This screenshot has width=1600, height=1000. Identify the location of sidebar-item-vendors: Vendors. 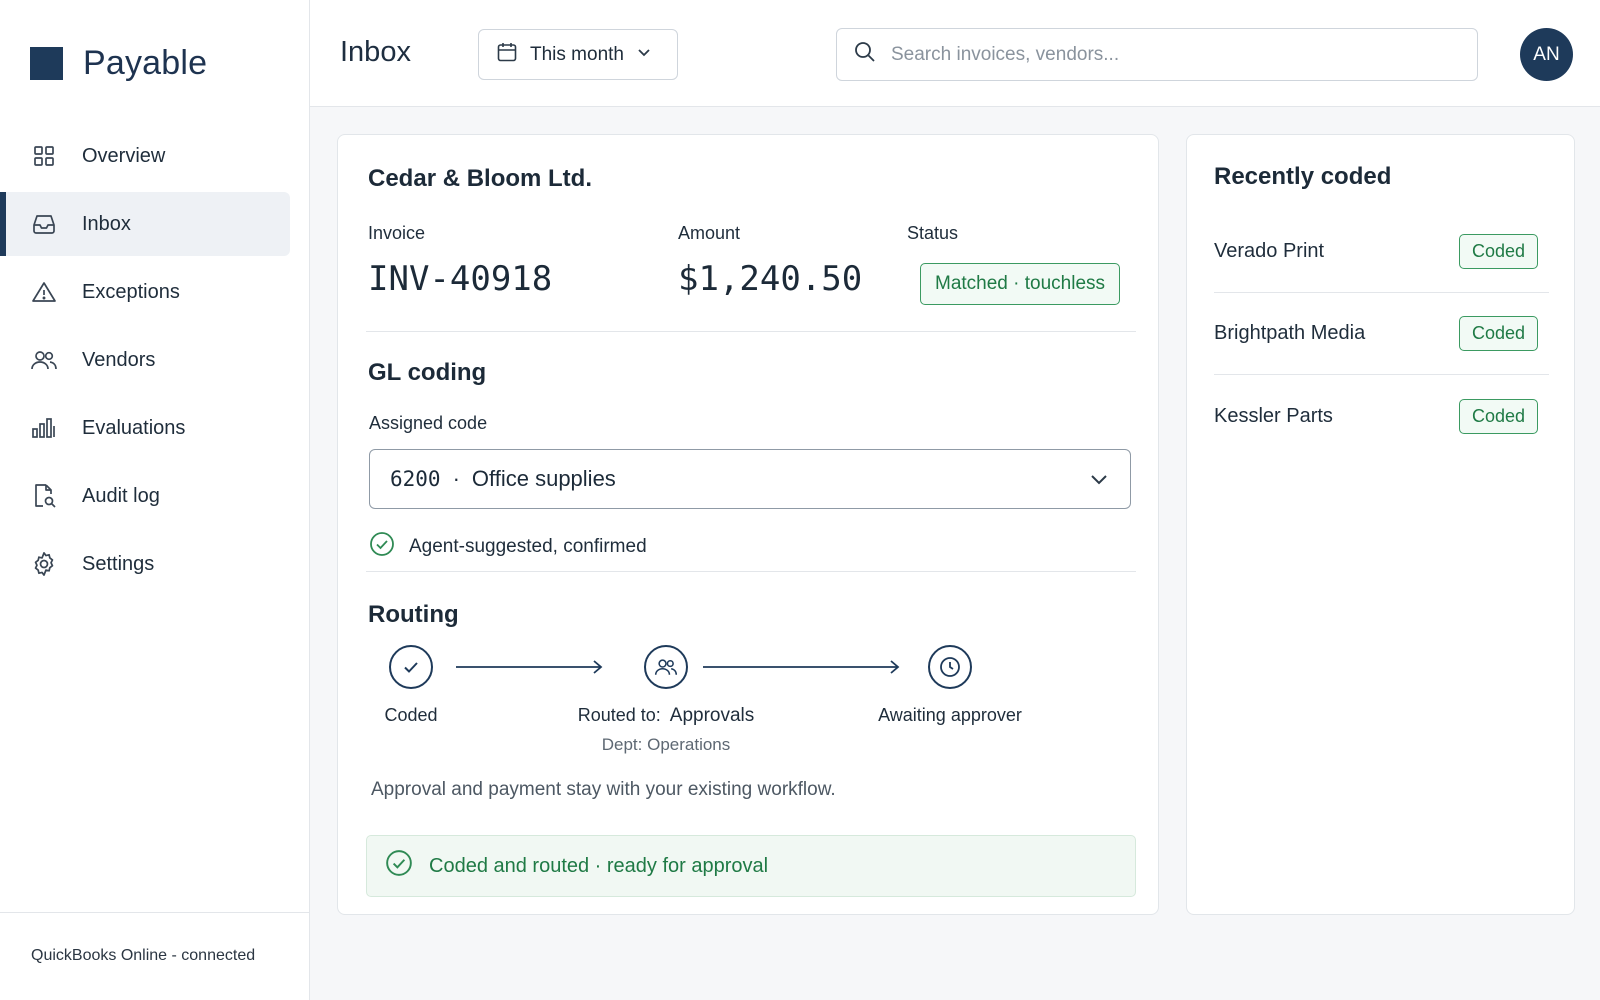
(145, 360).